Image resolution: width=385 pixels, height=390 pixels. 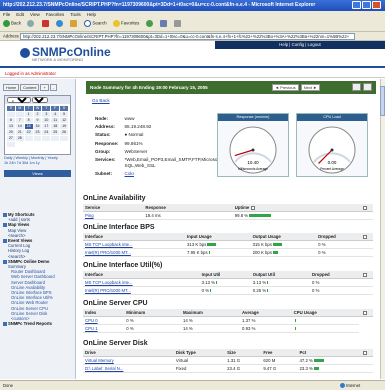 What do you see at coordinates (53, 87) in the screenshot?
I see `sidebar-tool-button: -` at bounding box center [53, 87].